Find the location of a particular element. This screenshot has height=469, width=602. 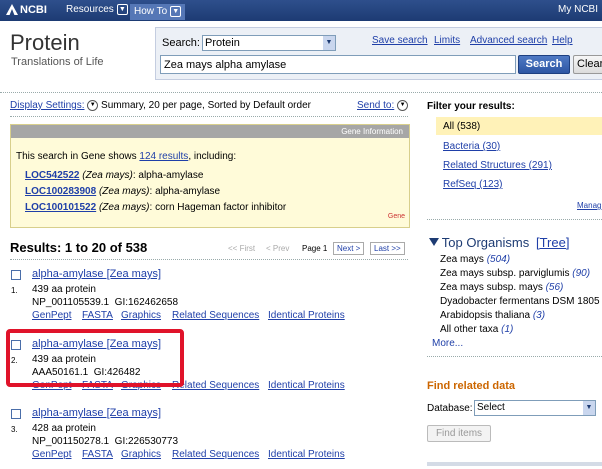

result-description: 439 aa protein is located at coordinates (64, 289).